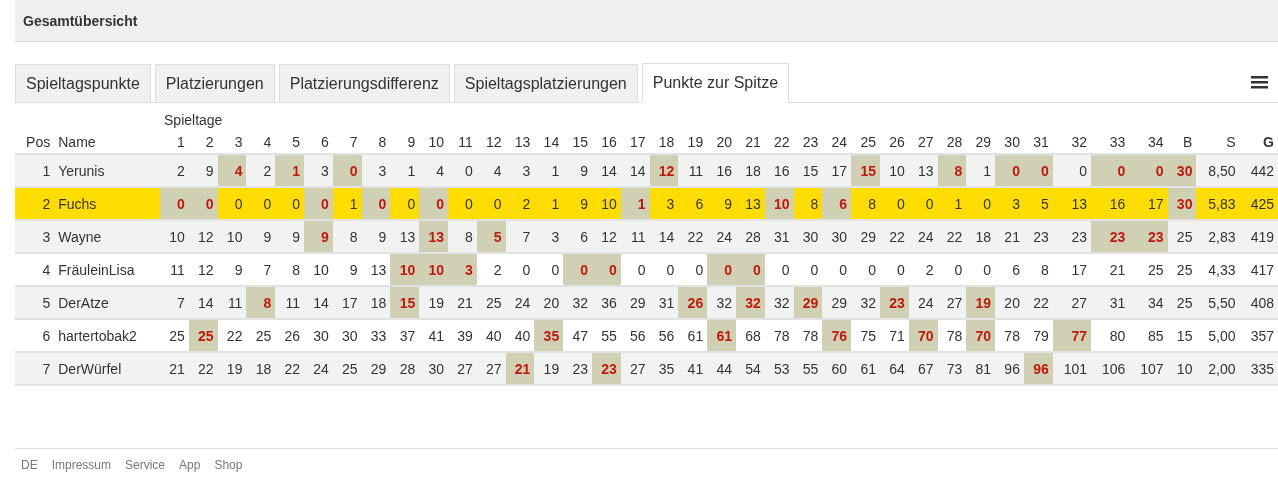 This screenshot has height=489, width=1278. What do you see at coordinates (83, 83) in the screenshot?
I see `tab: Spieltagspunkte` at bounding box center [83, 83].